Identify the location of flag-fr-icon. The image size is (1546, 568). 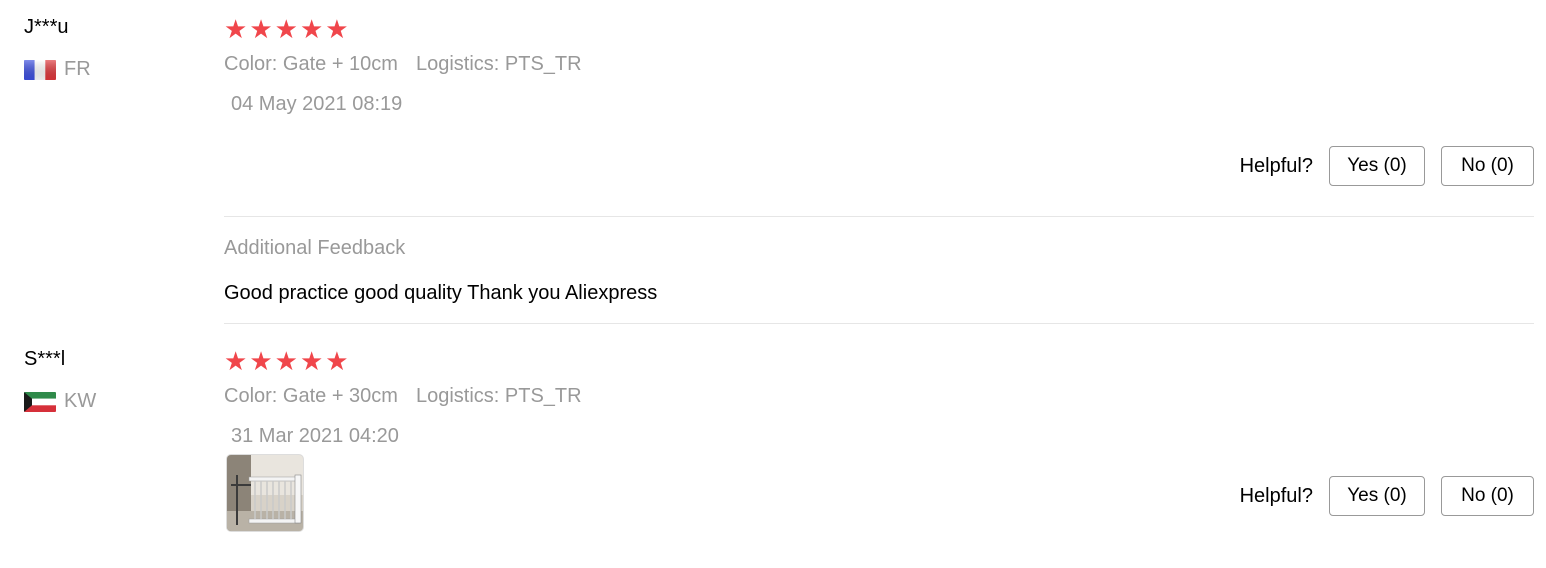
(40, 69).